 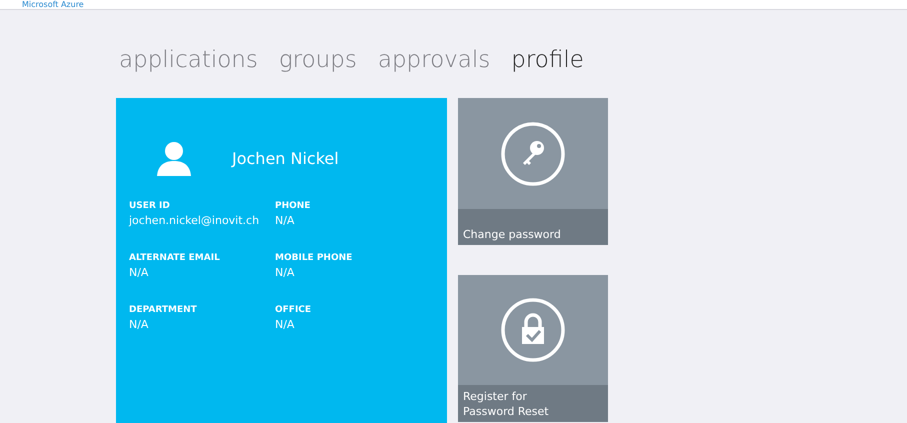 What do you see at coordinates (53, 4) in the screenshot?
I see `brand-title: Microsoft Azure` at bounding box center [53, 4].